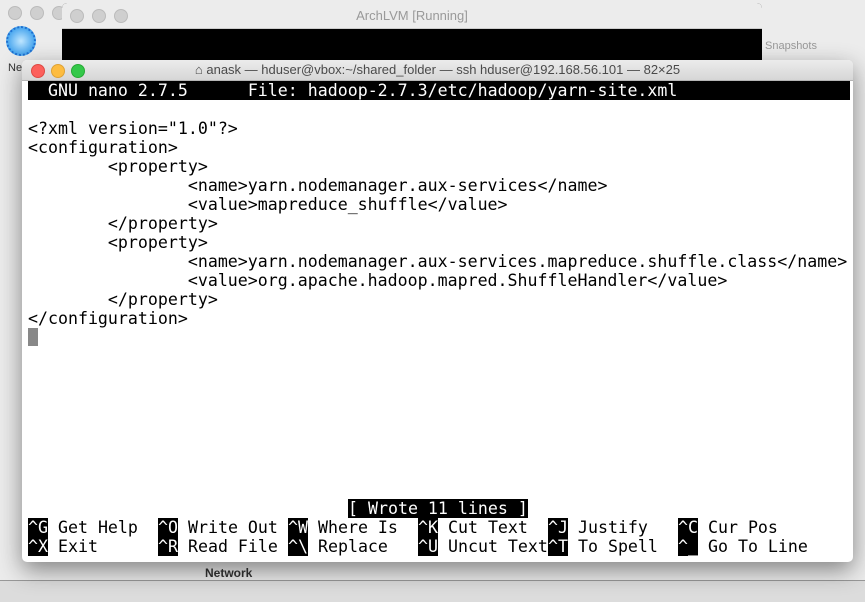 The height and width of the screenshot is (602, 865). I want to click on shortcut-label: Cur Pos, so click(742, 527).